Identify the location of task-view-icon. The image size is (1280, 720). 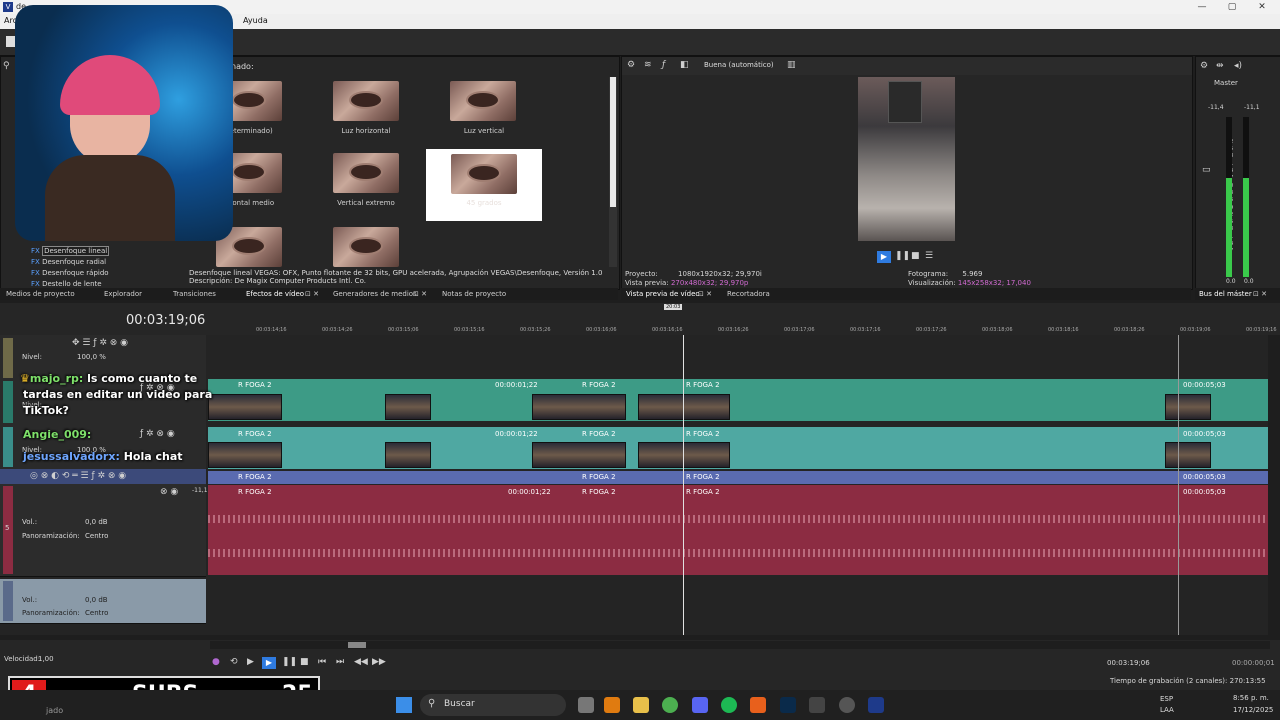
(586, 705).